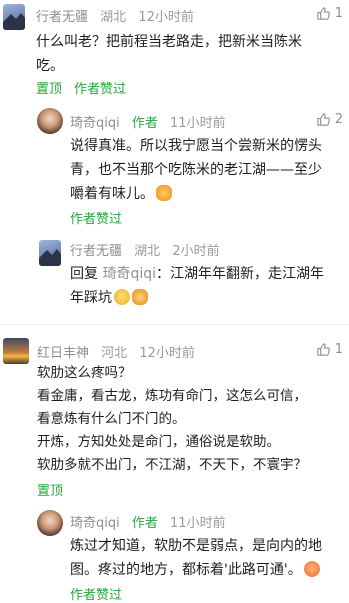 The width and height of the screenshot is (349, 603). What do you see at coordinates (186, 570) in the screenshot?
I see `text-line-content: 图。疼过的地方，都标着'此路可通'。` at bounding box center [186, 570].